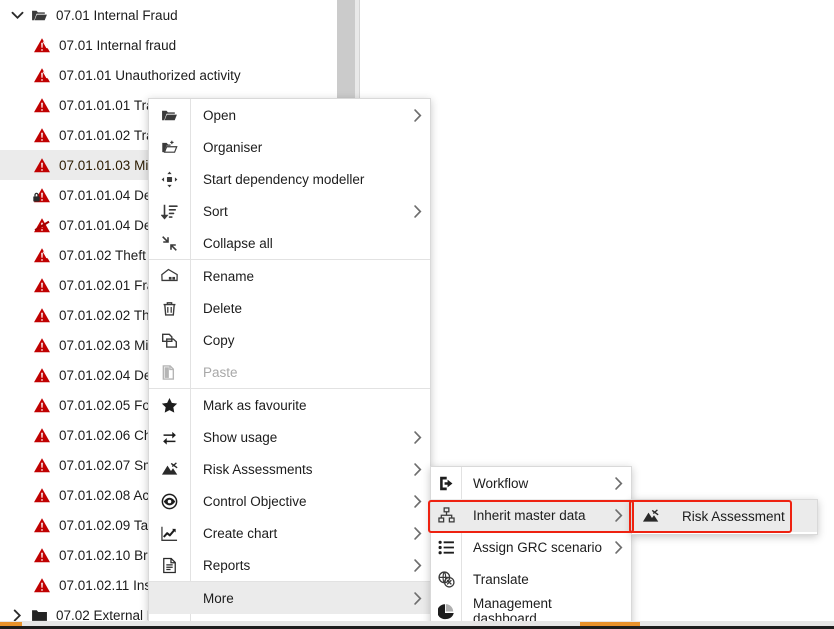 The width and height of the screenshot is (834, 629). I want to click on vertical-scrollbar-thumb, so click(346, 50).